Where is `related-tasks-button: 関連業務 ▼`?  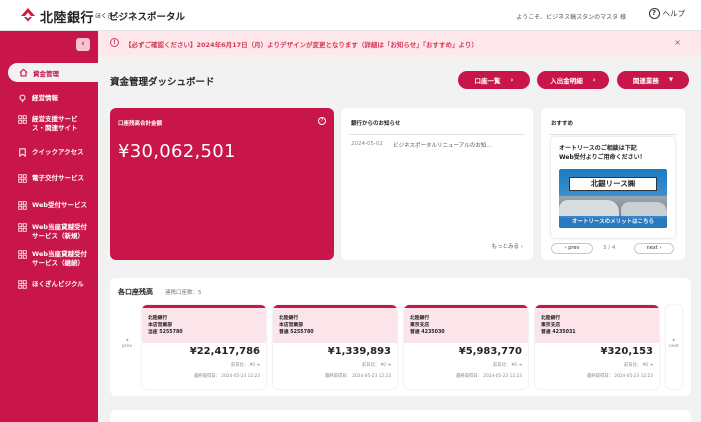
related-tasks-button: 関連業務 ▼ is located at coordinates (653, 80).